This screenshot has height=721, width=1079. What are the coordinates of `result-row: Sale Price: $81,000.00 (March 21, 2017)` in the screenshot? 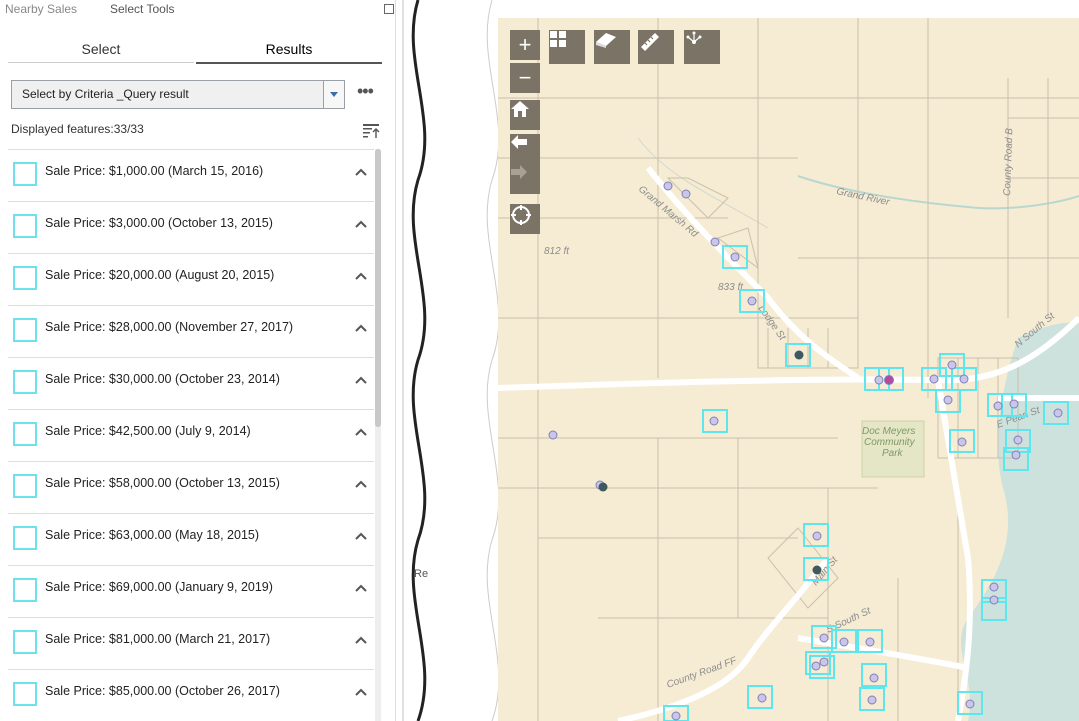 It's located at (191, 644).